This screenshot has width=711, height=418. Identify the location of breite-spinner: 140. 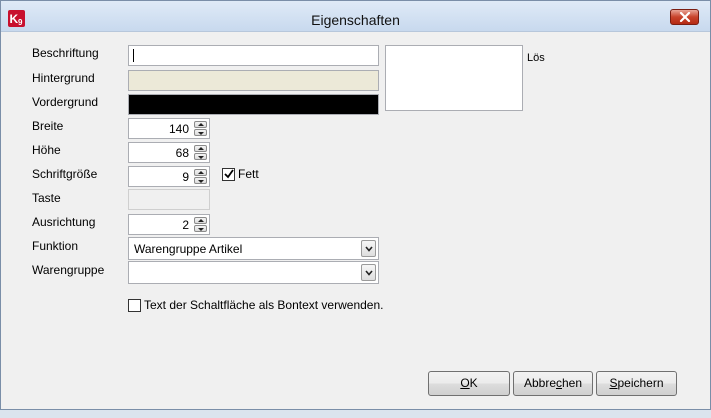
(169, 128).